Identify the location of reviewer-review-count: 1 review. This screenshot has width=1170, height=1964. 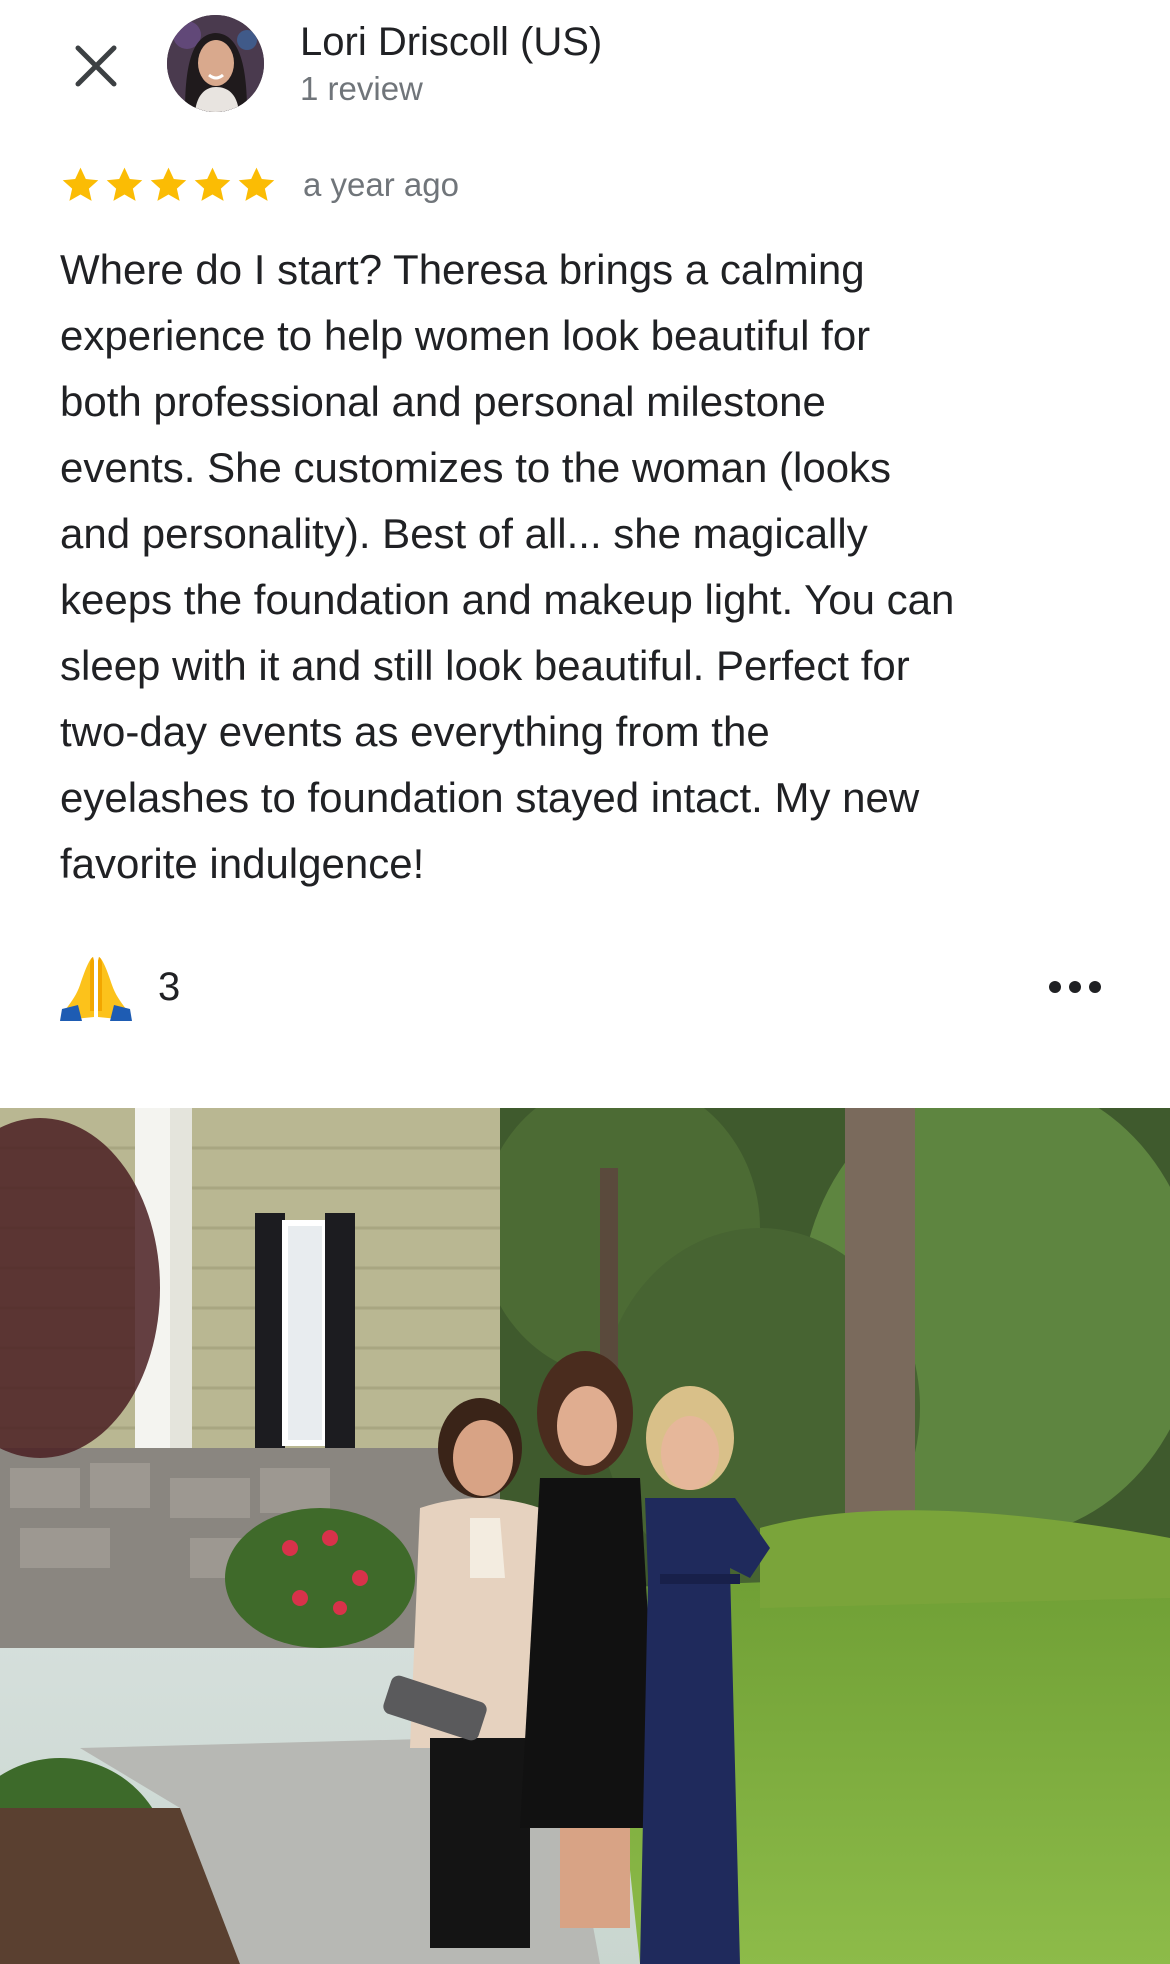
(361, 88).